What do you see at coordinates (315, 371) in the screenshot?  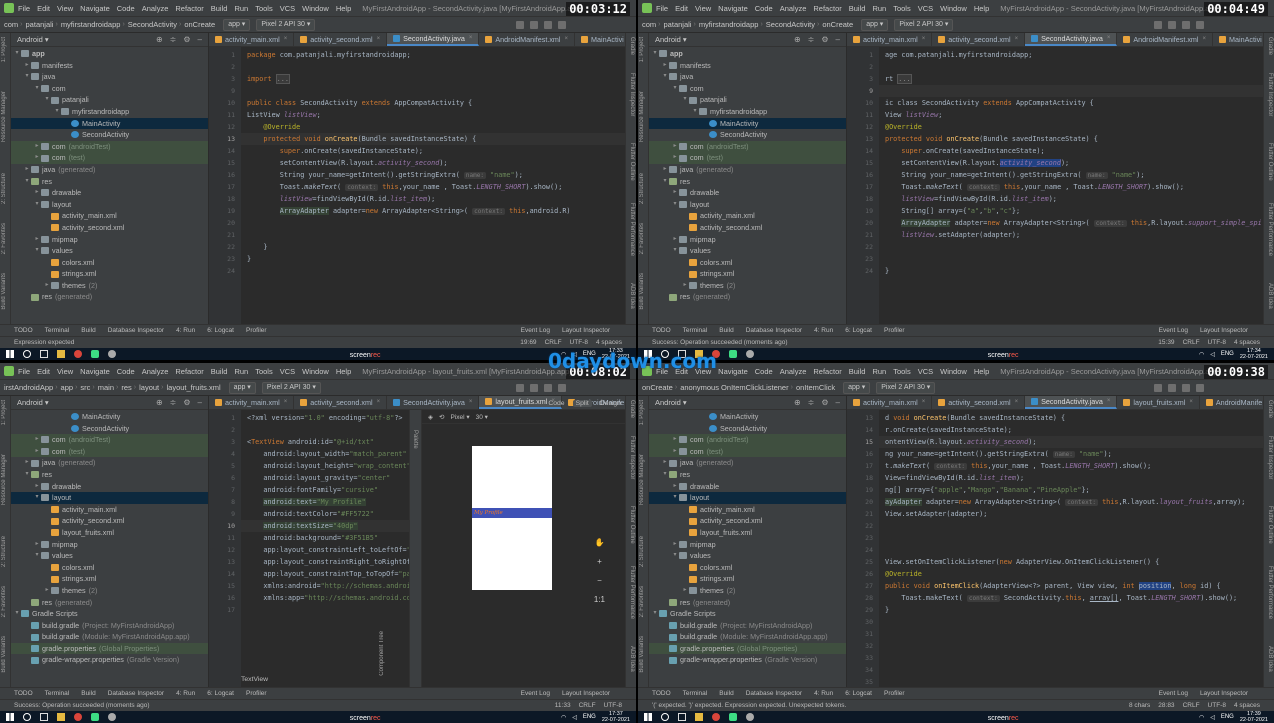 I see `menu-item-window: Window` at bounding box center [315, 371].